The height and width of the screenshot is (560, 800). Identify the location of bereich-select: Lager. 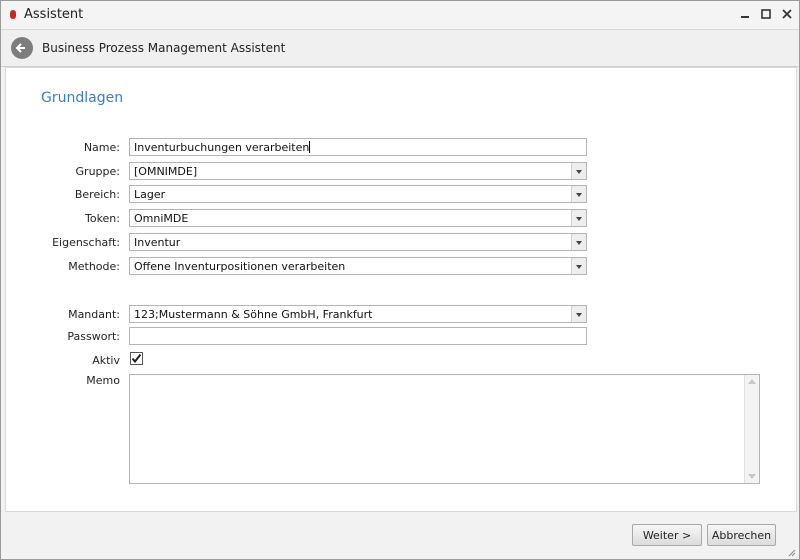
(358, 194).